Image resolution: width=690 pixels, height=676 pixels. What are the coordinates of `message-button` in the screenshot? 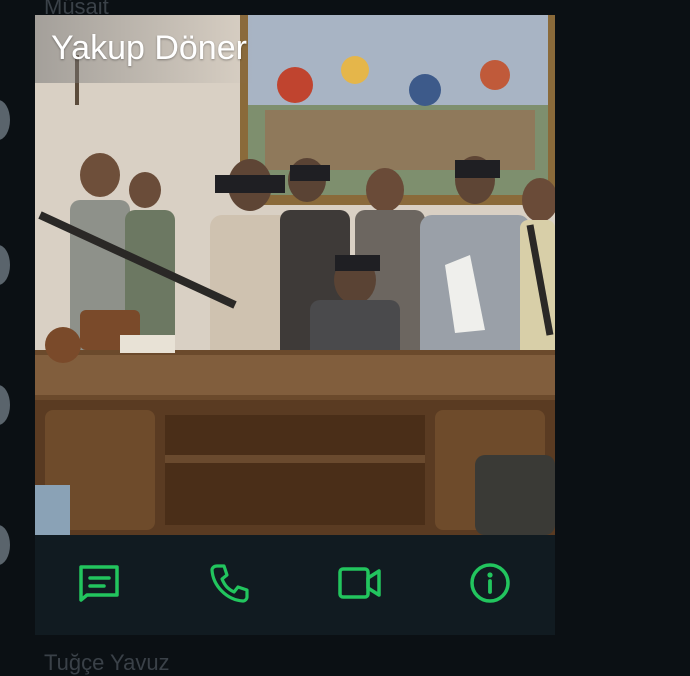 It's located at (100, 585).